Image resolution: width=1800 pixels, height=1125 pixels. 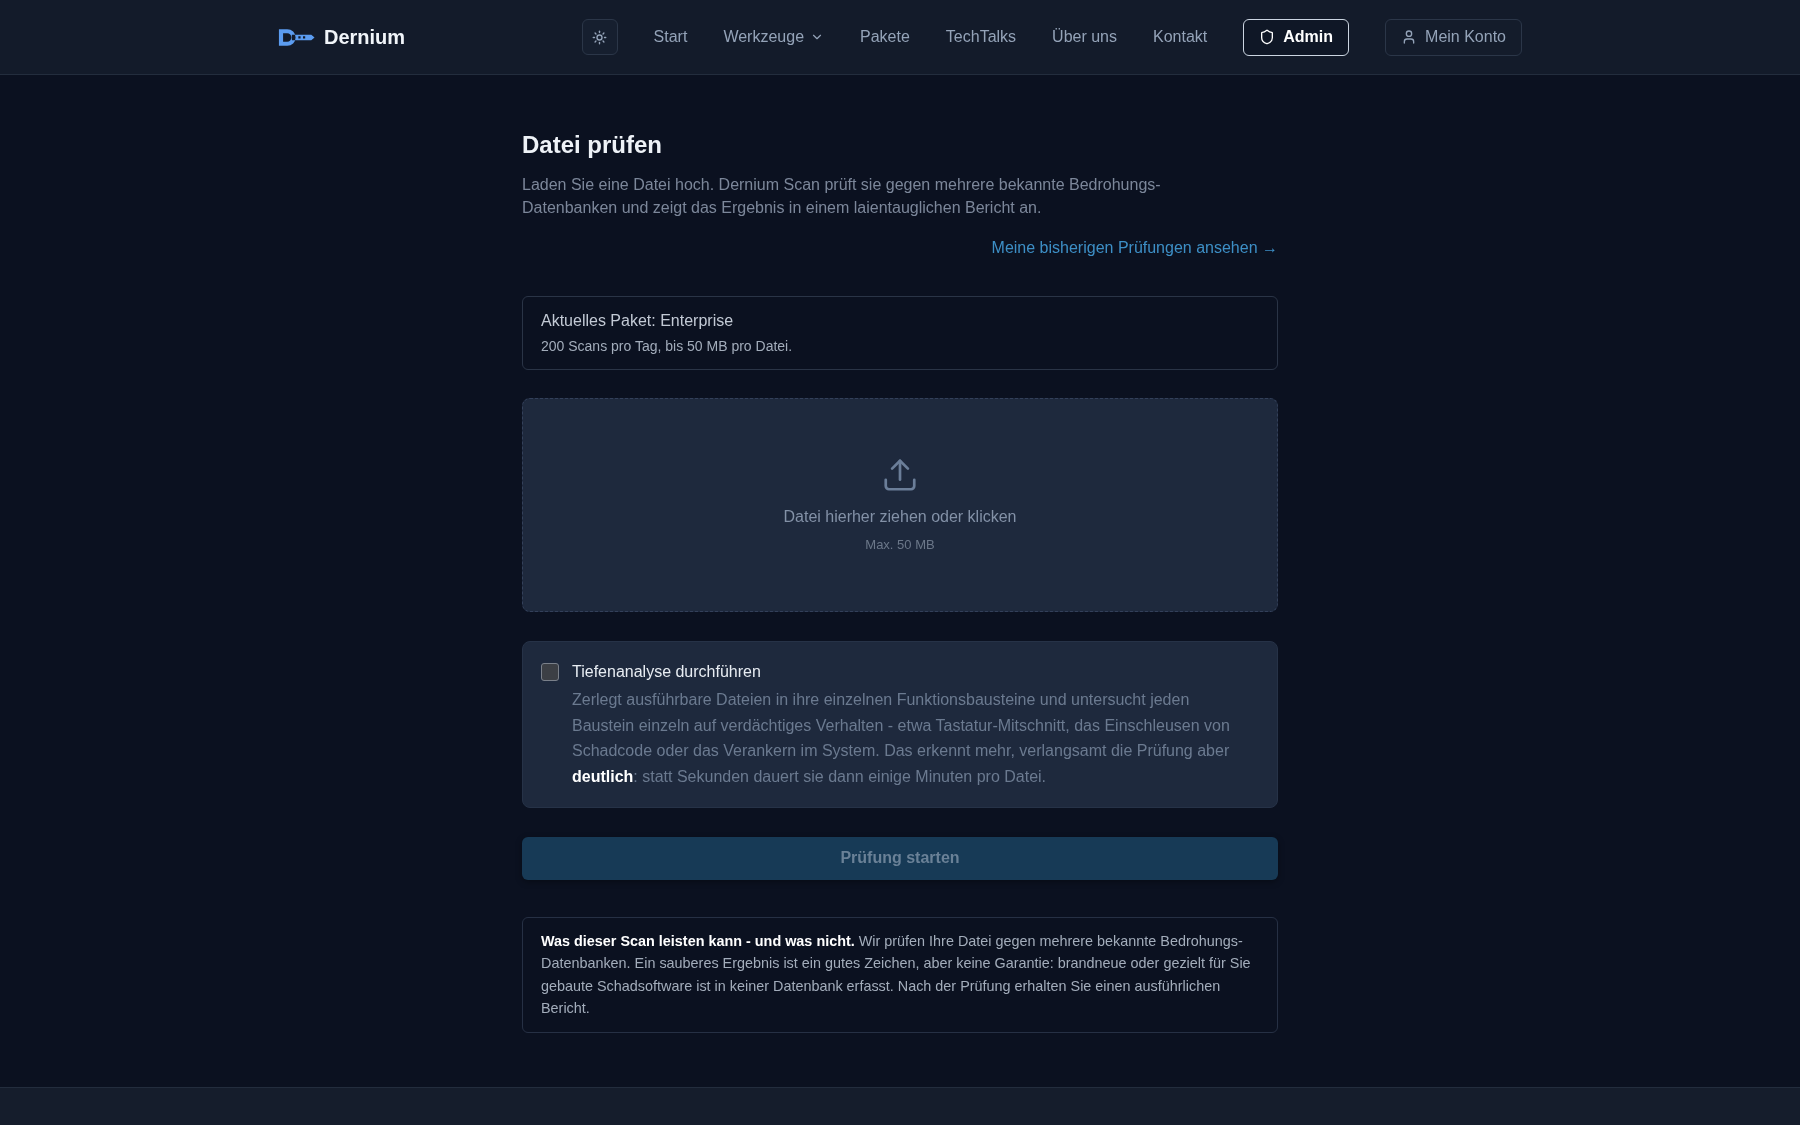 What do you see at coordinates (365, 37) in the screenshot?
I see `brand-name: Dernium` at bounding box center [365, 37].